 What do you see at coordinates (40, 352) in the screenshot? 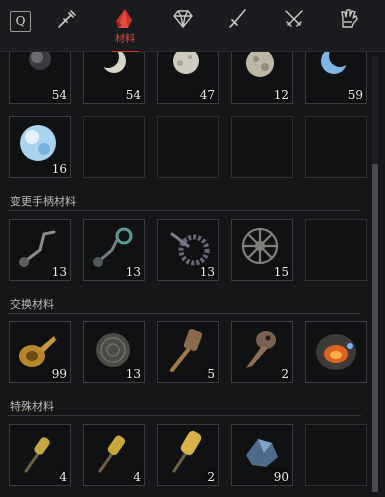
I see `item-slot: 99` at bounding box center [40, 352].